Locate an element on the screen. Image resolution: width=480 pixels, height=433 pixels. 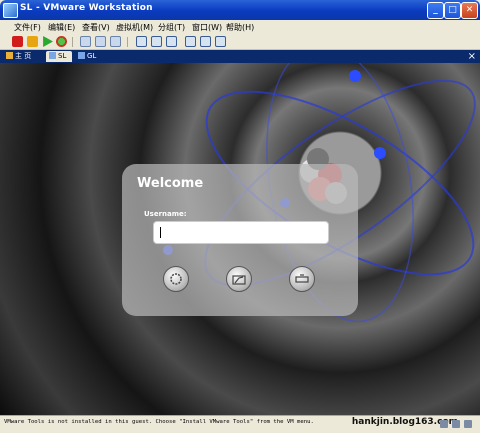
username-label: Username: is located at coordinates (165, 214).